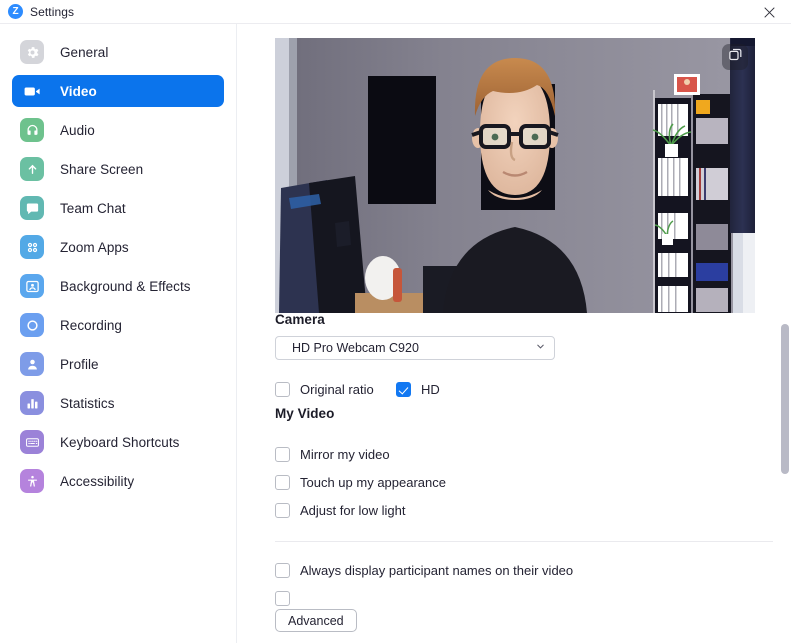  I want to click on title-bar: Z Settings, so click(395, 12).